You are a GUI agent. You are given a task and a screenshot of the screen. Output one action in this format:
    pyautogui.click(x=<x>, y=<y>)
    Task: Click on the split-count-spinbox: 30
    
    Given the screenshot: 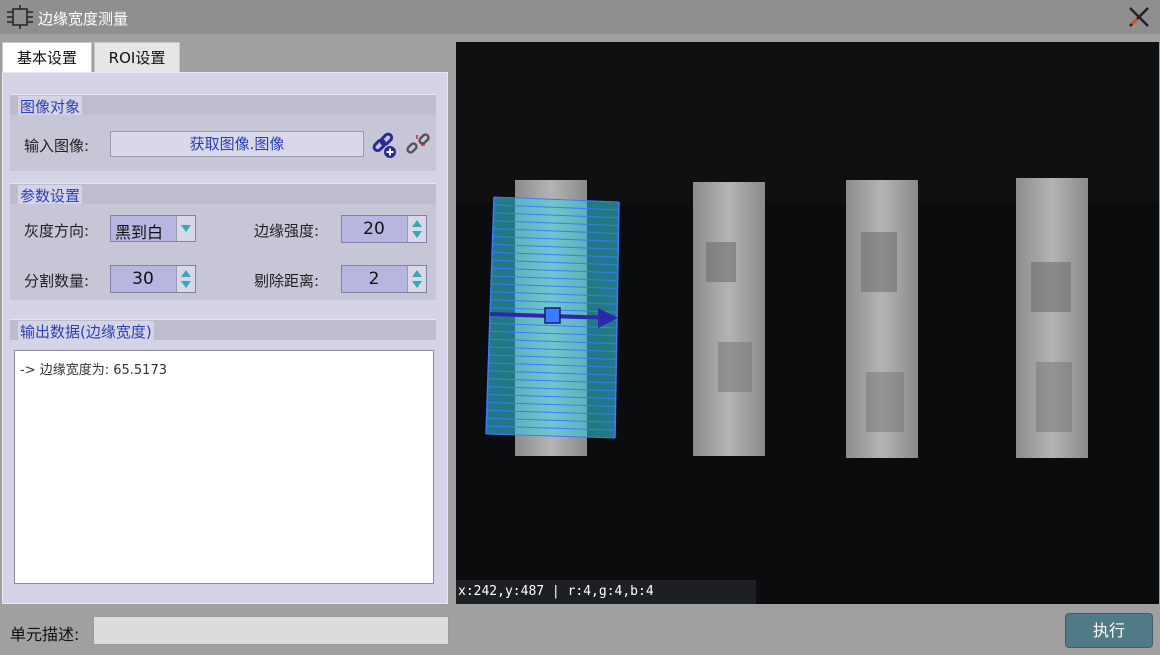 What is the action you would take?
    pyautogui.click(x=153, y=279)
    